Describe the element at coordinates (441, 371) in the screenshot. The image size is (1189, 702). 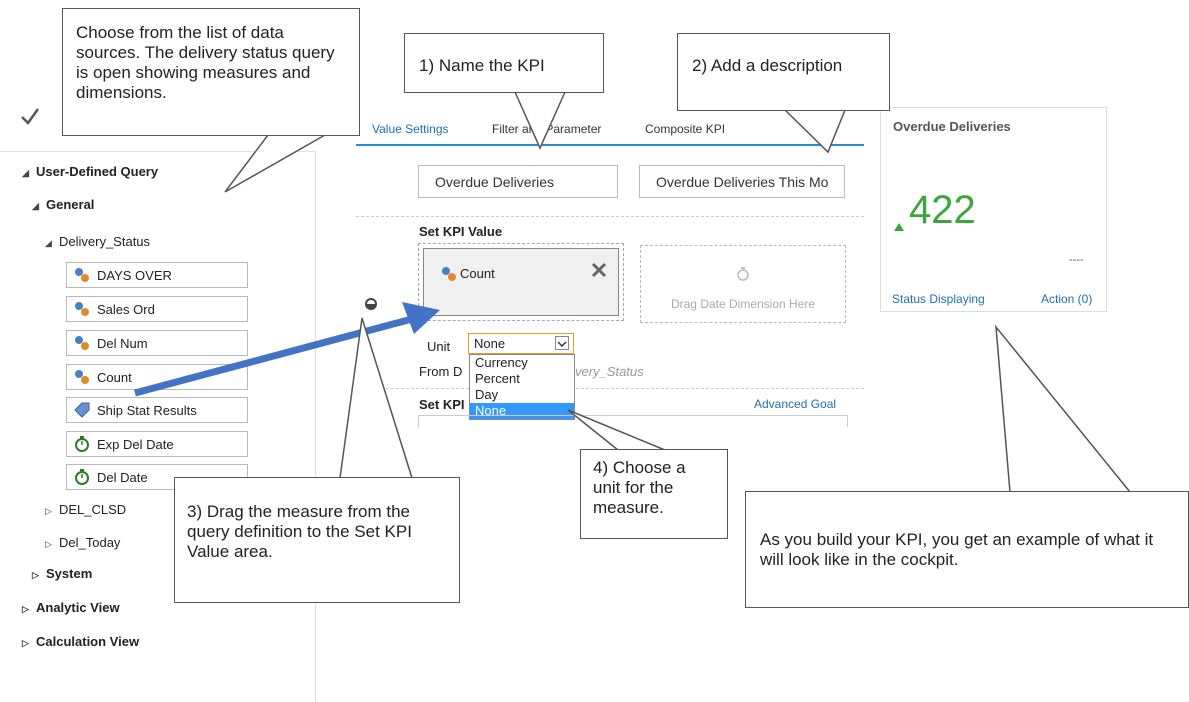
I see `from-label: From D` at that location.